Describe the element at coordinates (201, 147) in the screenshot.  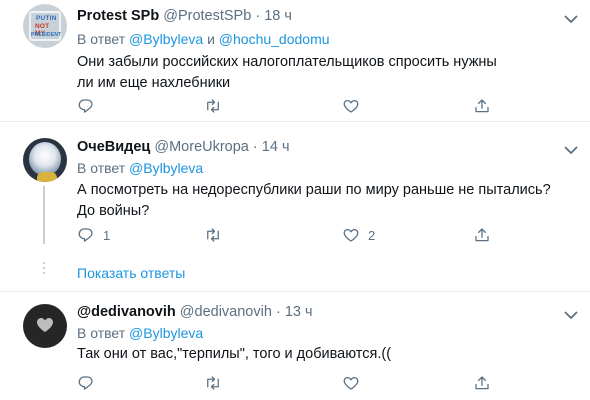
I see `author-handle: @MoreUkropa` at that location.